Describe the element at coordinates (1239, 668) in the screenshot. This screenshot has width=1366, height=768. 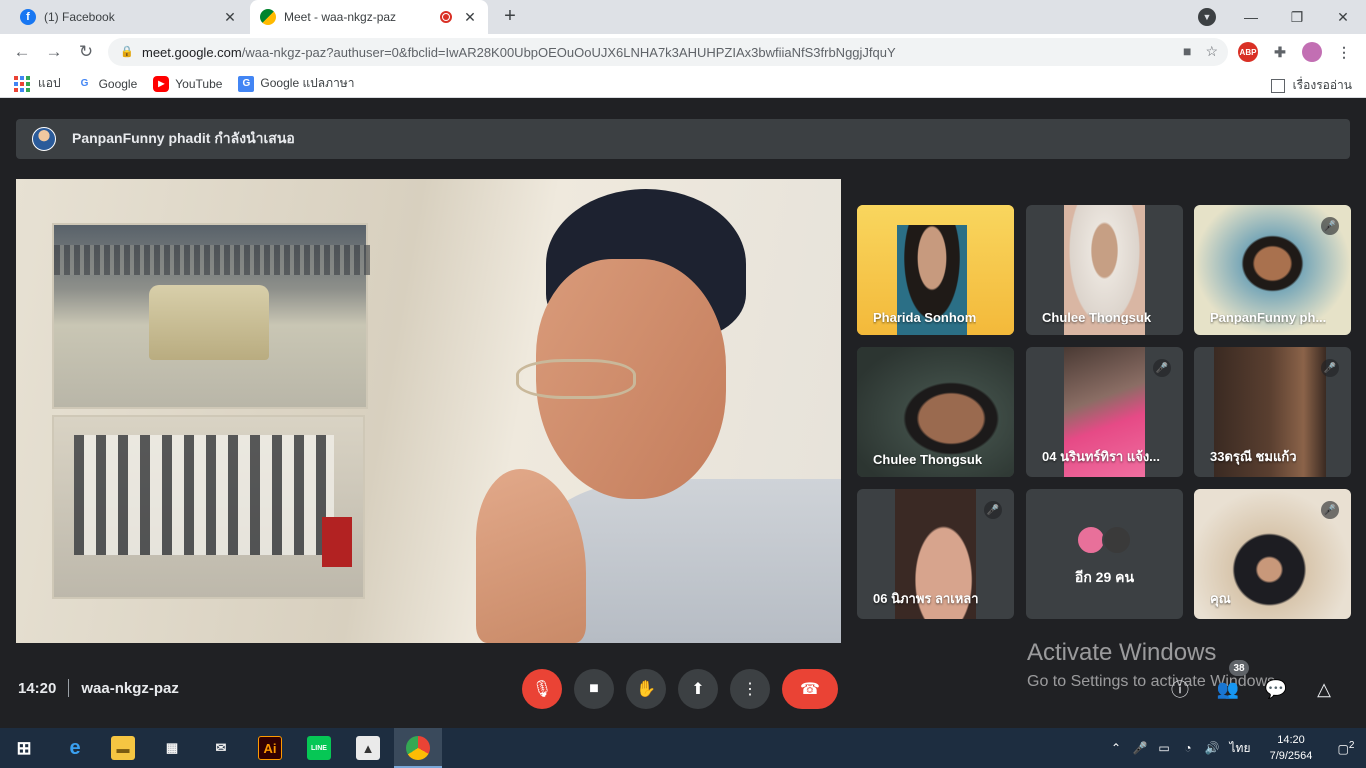
I see `participant-count-badge: 38` at that location.